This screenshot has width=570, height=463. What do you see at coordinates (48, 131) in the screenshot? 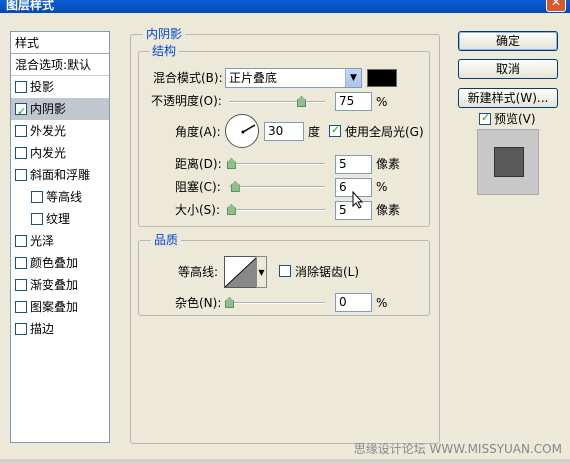
I see `style-item-label: 外发光` at bounding box center [48, 131].